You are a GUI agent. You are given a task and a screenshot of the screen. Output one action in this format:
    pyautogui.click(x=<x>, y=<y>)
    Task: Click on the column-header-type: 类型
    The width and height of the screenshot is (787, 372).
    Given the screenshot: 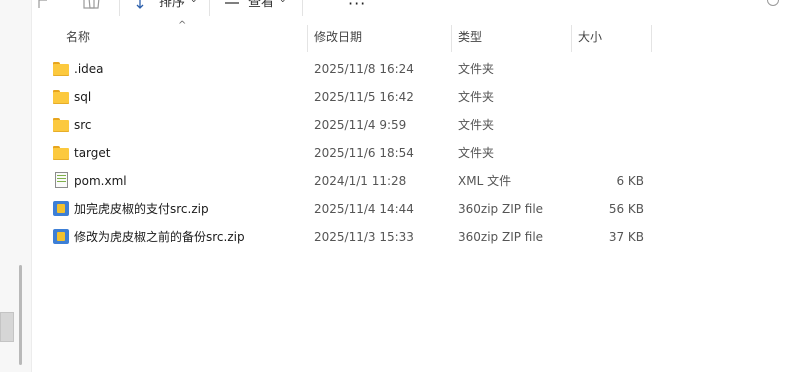 What is the action you would take?
    pyautogui.click(x=470, y=37)
    